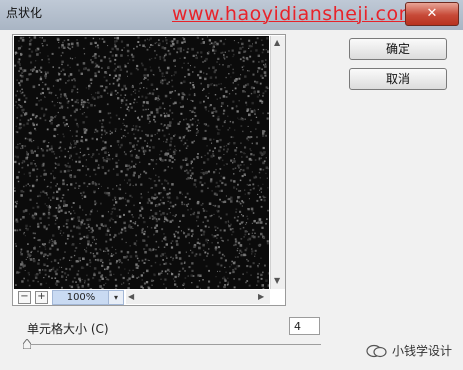 Image resolution: width=463 pixels, height=370 pixels. Describe the element at coordinates (24, 13) in the screenshot. I see `dialog-title: 点状化` at that location.